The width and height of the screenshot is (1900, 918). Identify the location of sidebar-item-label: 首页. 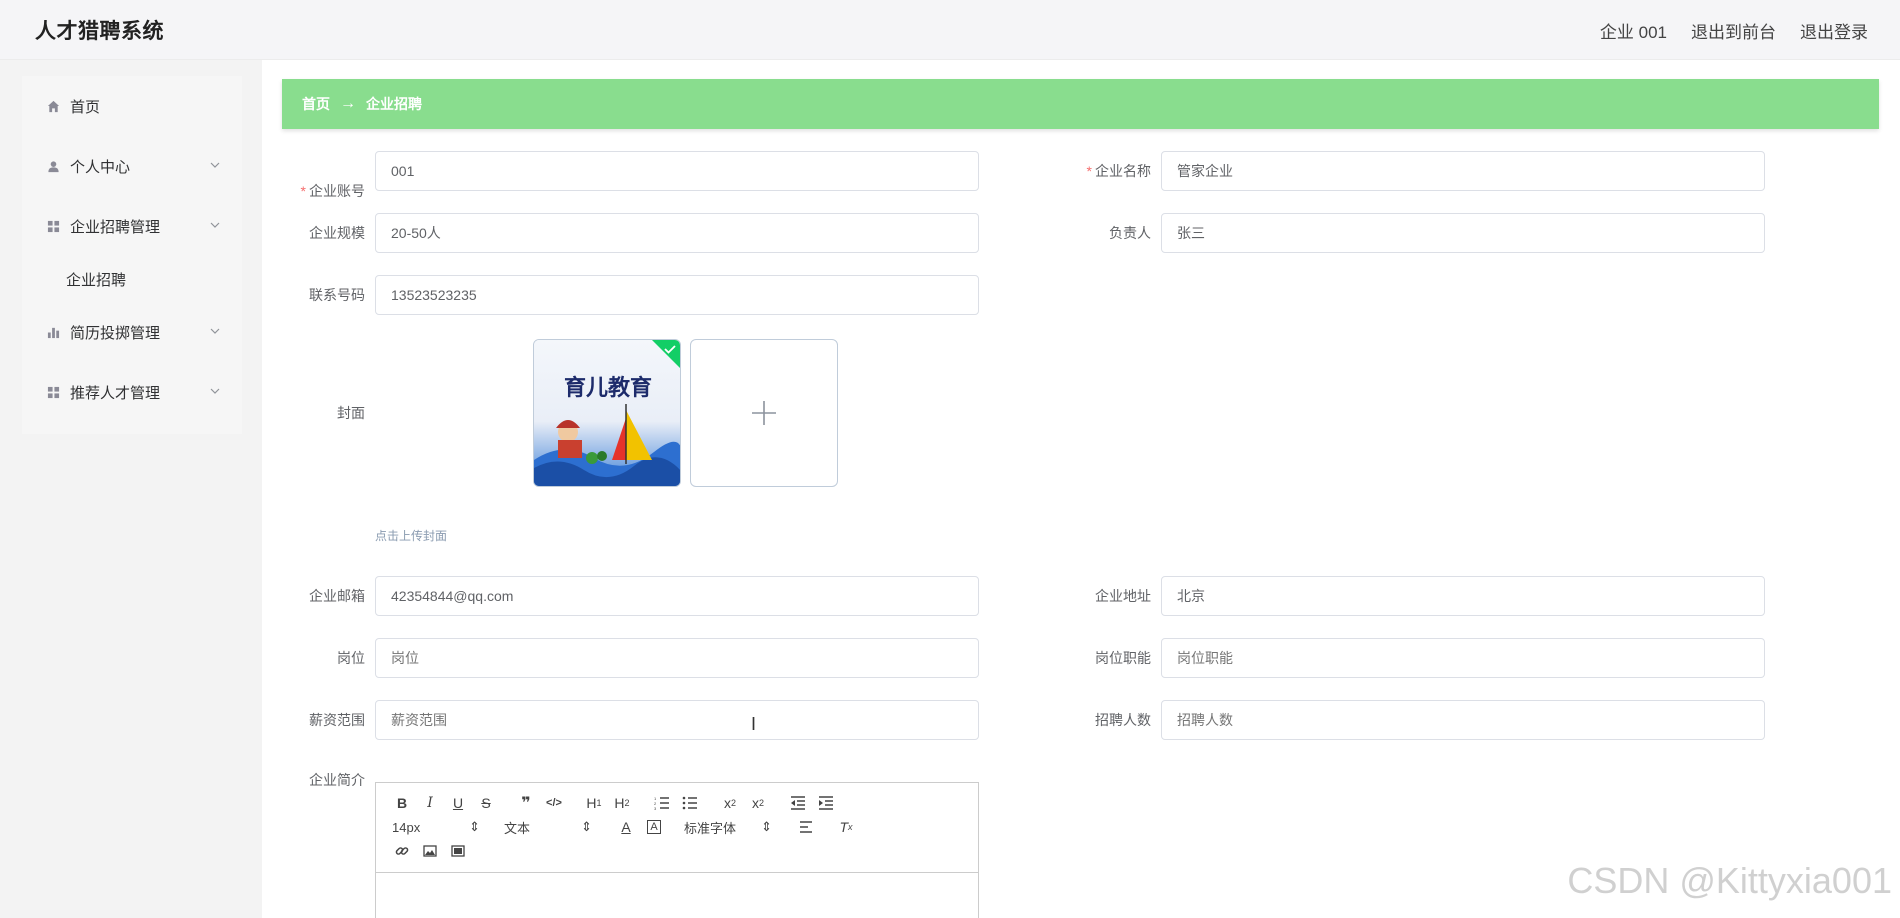
(85, 107).